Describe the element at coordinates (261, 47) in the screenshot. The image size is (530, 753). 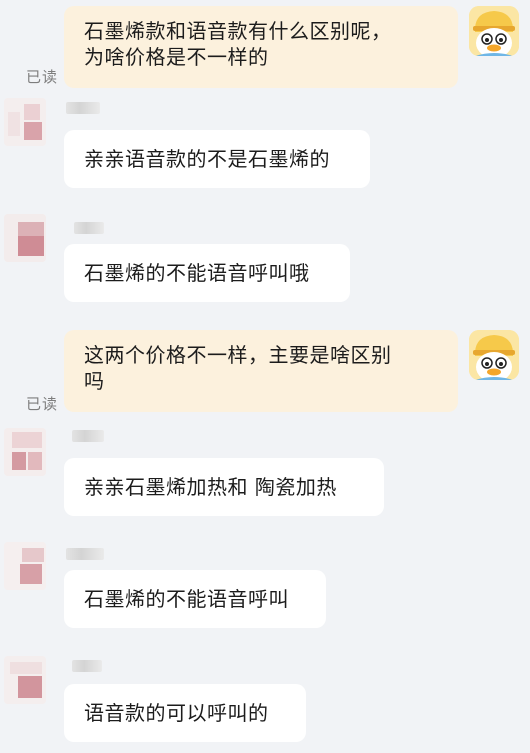
I see `outgoing-message-bubble: 石墨烯款和语音款有什么区别呢， 为啥价格是不一样的` at that location.